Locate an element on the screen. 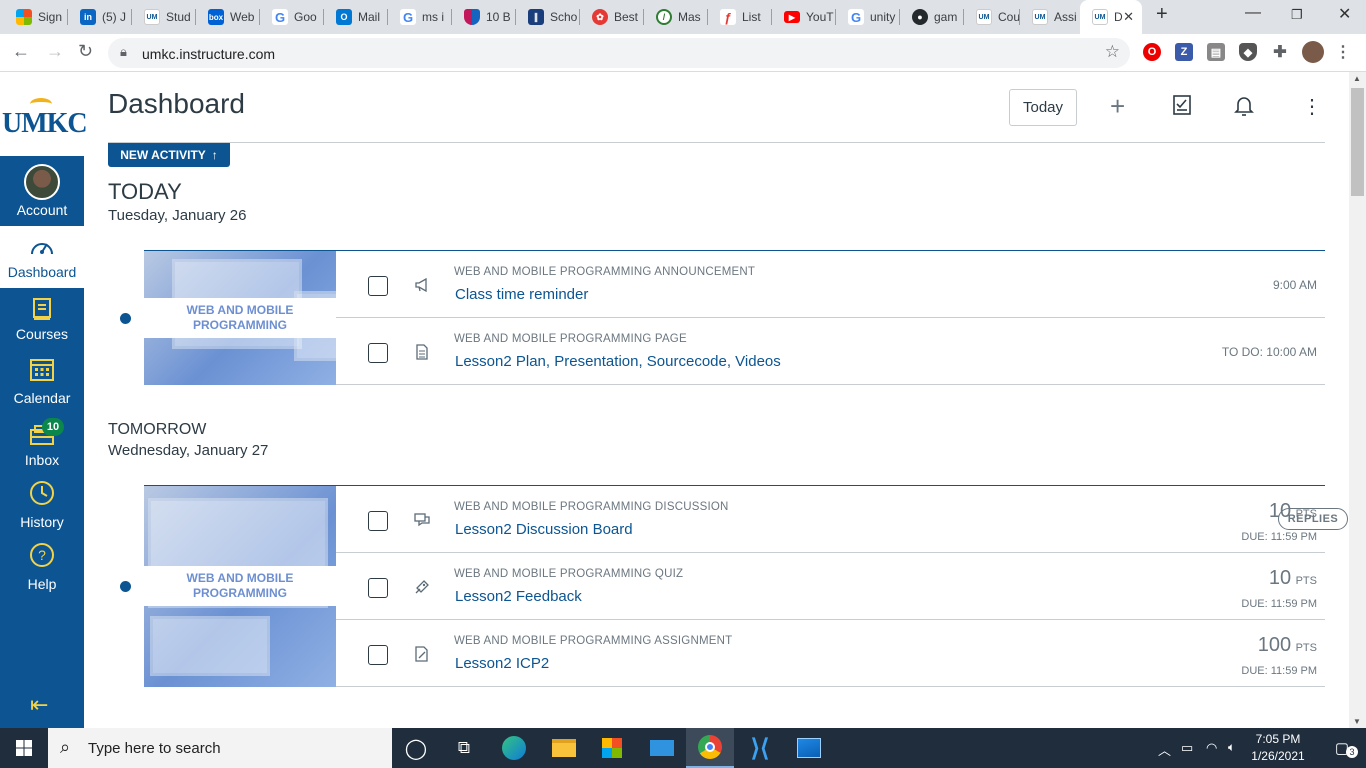 The width and height of the screenshot is (1366, 768). zotero-extension-icon: Z is located at coordinates (1184, 52).